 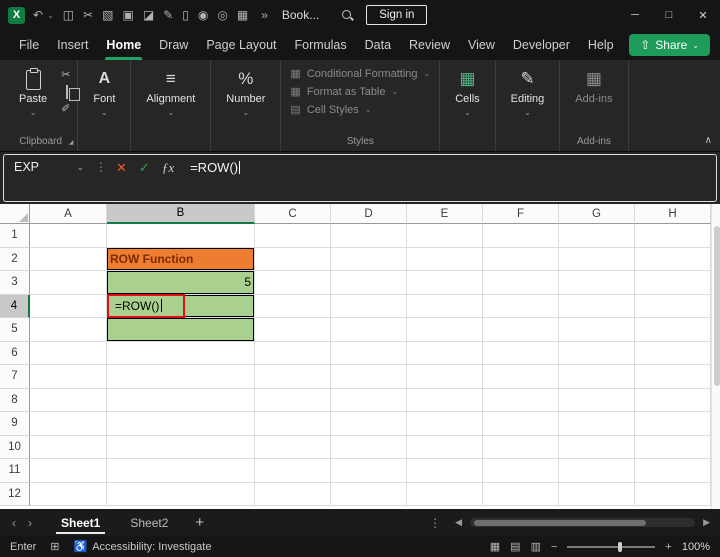 What do you see at coordinates (467, 106) in the screenshot?
I see `cells-button: ▦ Cells ⌄` at bounding box center [467, 106].